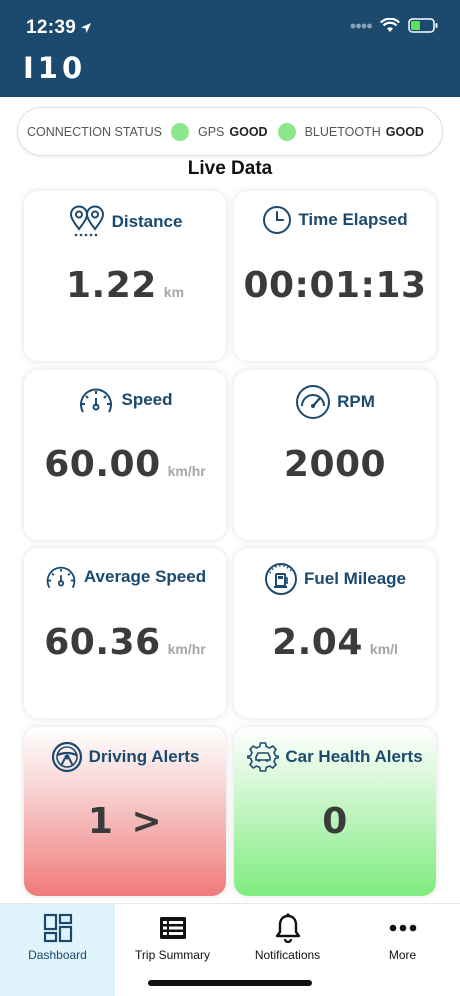  What do you see at coordinates (402, 955) in the screenshot?
I see `tab-more-label: More` at bounding box center [402, 955].